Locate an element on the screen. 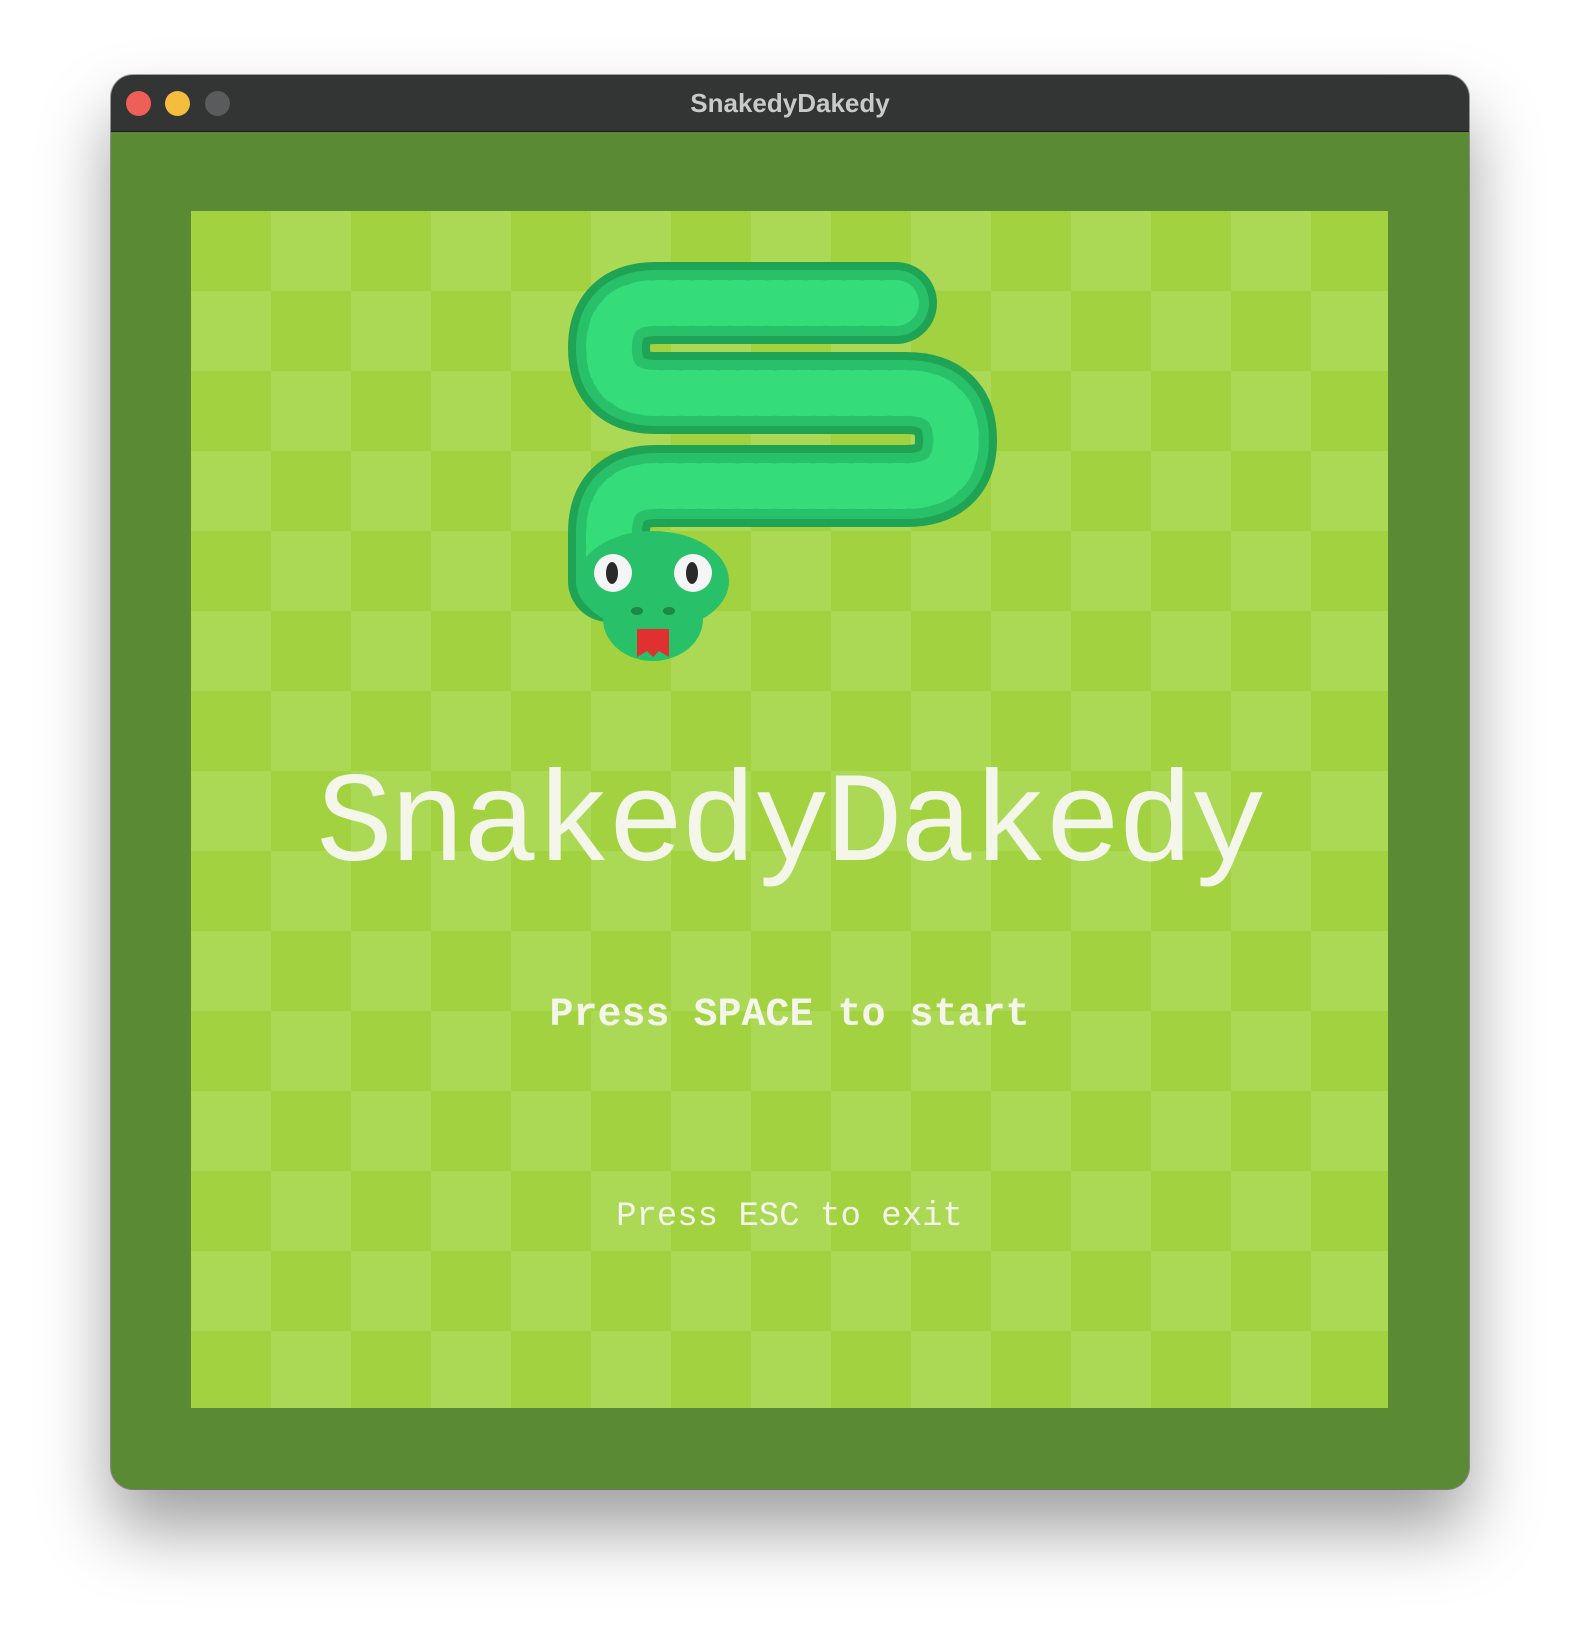 This screenshot has height=1640, width=1584. title-bar: SnakedyDakedy is located at coordinates (790, 103).